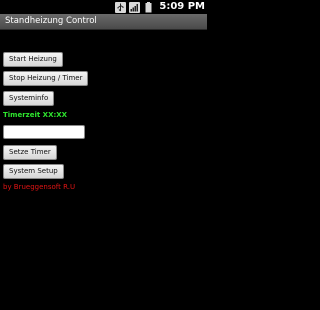 The width and height of the screenshot is (320, 310). Describe the element at coordinates (182, 6) in the screenshot. I see `status-time: 5:09 PM` at that location.